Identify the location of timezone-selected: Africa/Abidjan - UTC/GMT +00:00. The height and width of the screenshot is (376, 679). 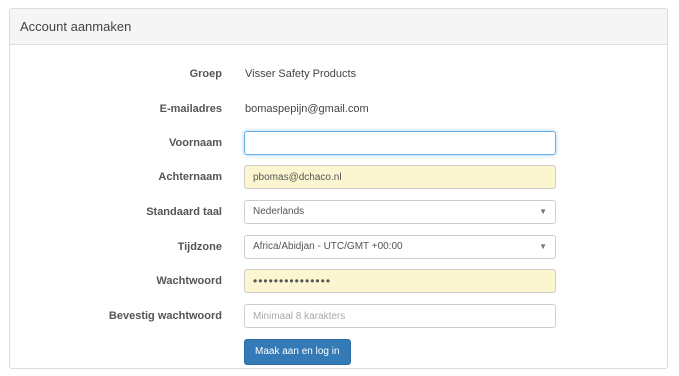
(328, 246).